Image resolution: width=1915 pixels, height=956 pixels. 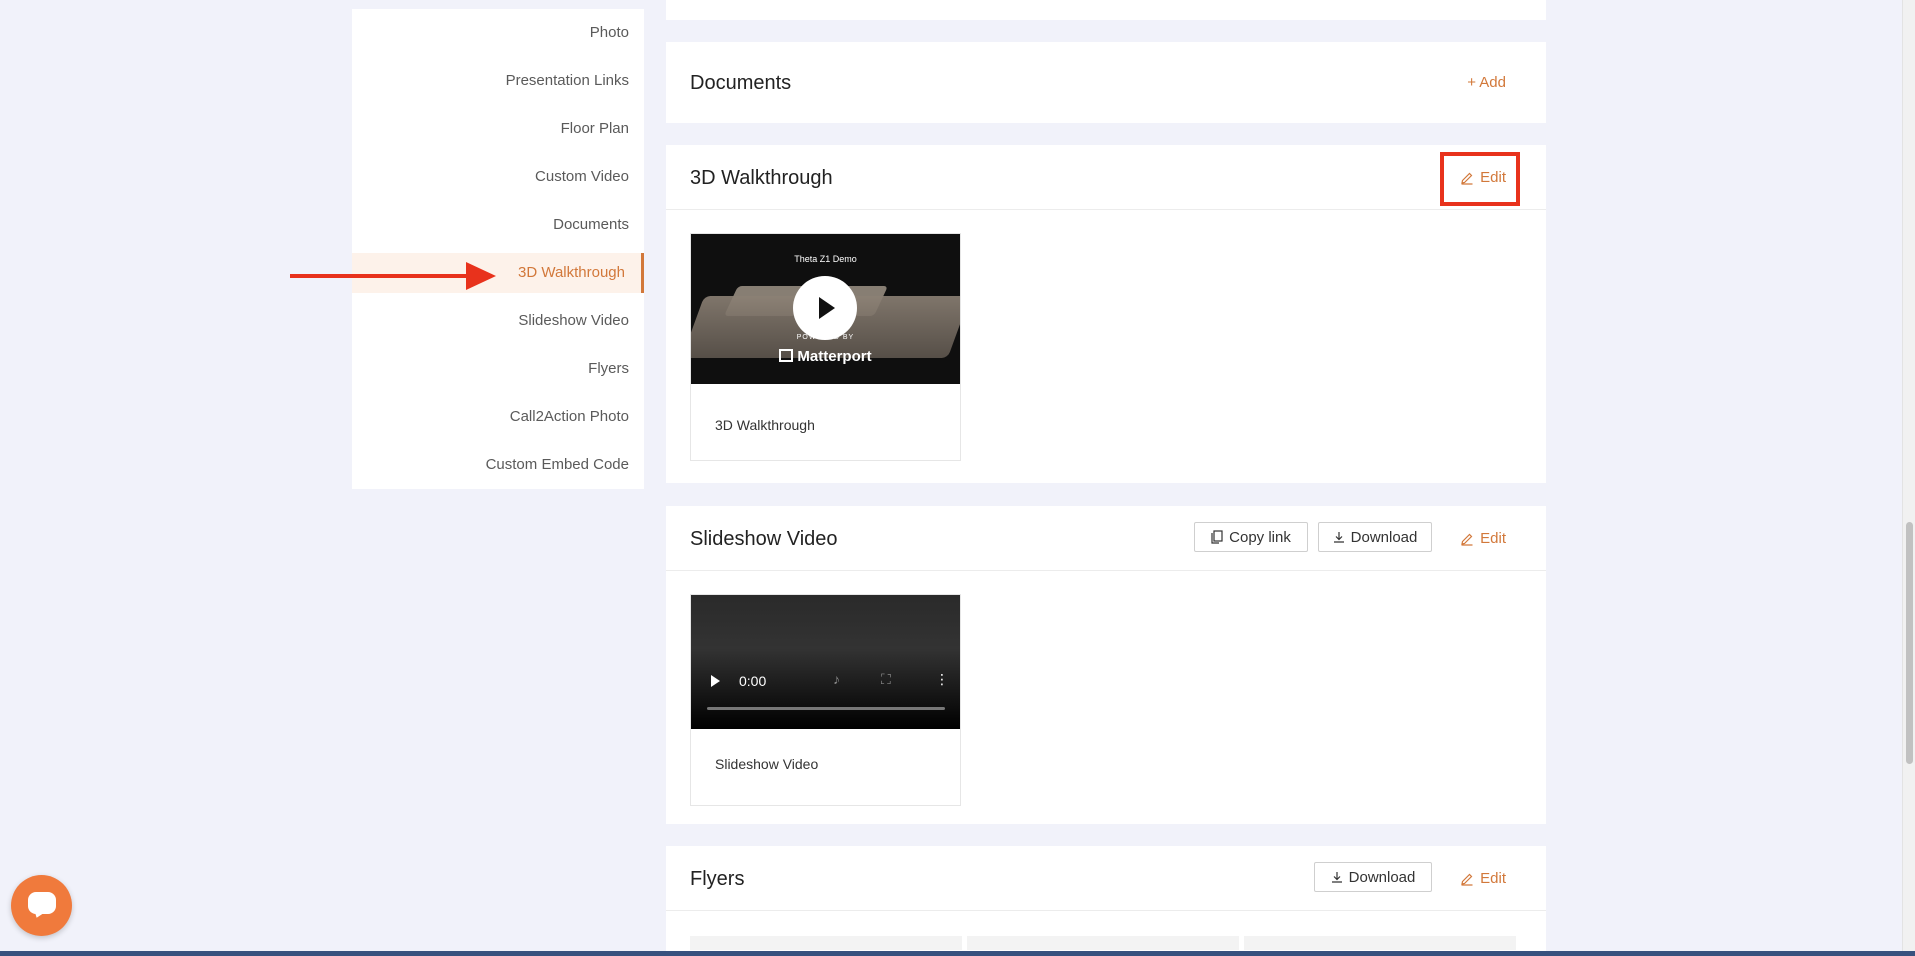 I want to click on slideshow-caption: Slideshow Video, so click(x=767, y=764).